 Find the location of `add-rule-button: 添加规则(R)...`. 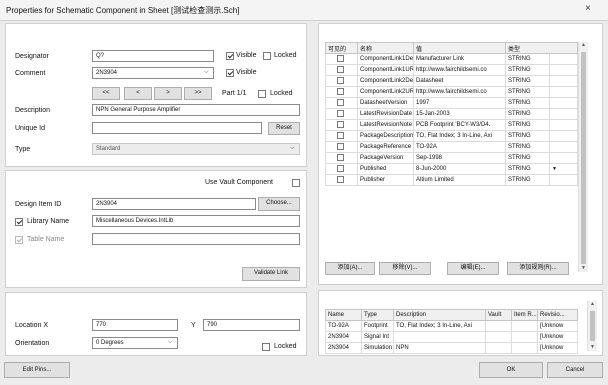

add-rule-button: 添加规则(R)... is located at coordinates (538, 268).